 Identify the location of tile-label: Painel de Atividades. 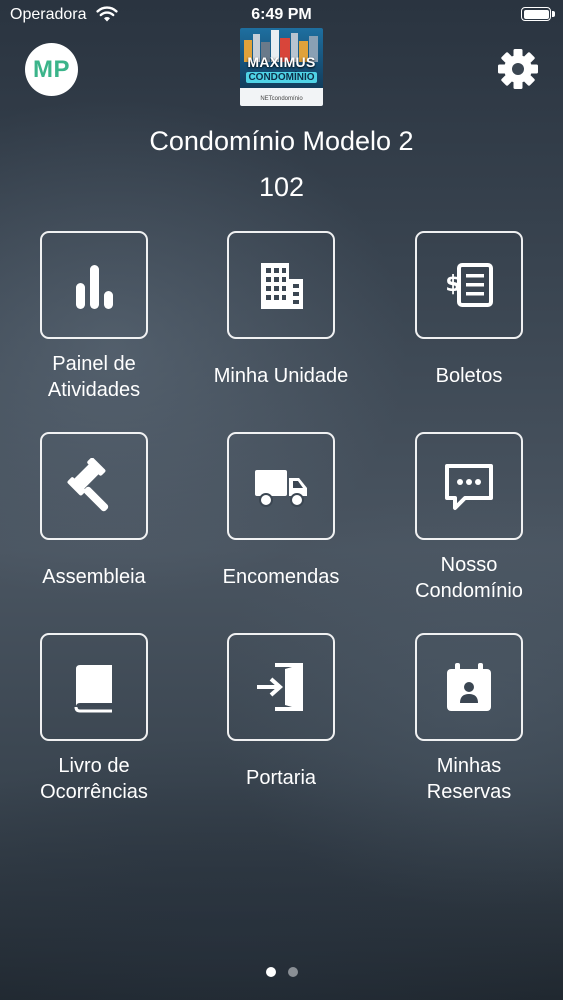
(94, 377).